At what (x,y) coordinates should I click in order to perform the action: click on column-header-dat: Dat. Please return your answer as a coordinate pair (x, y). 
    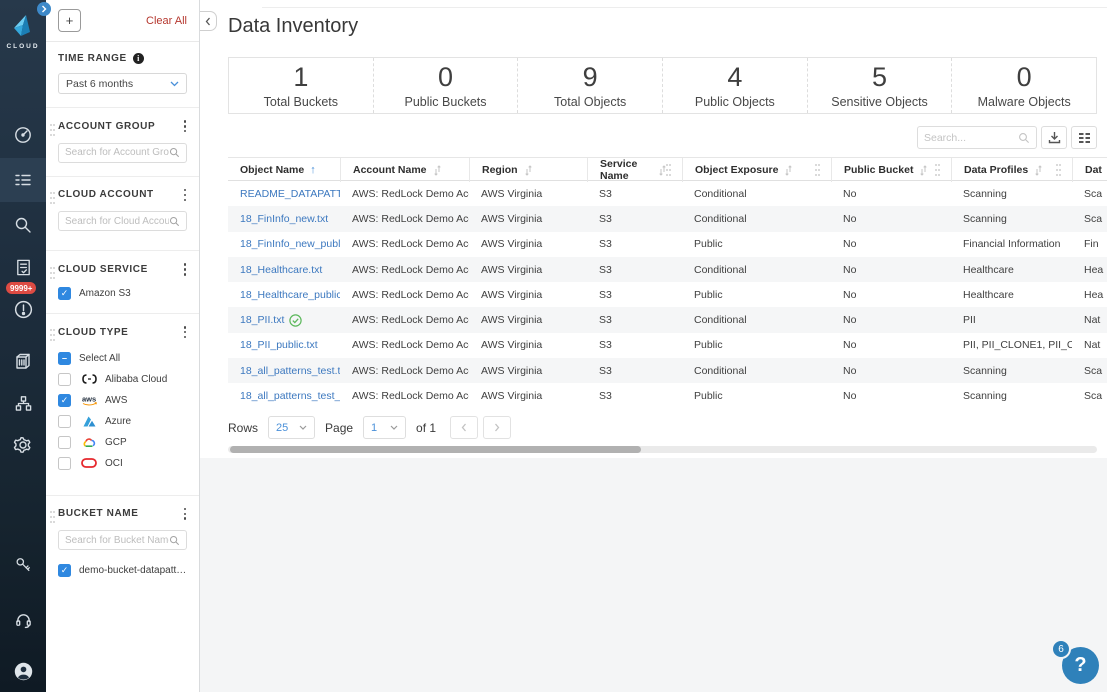
    Looking at the image, I should click on (1089, 170).